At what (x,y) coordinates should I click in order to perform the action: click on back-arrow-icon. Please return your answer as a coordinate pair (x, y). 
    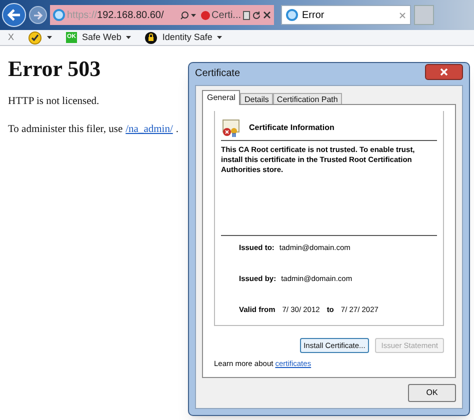
    Looking at the image, I should click on (14, 15).